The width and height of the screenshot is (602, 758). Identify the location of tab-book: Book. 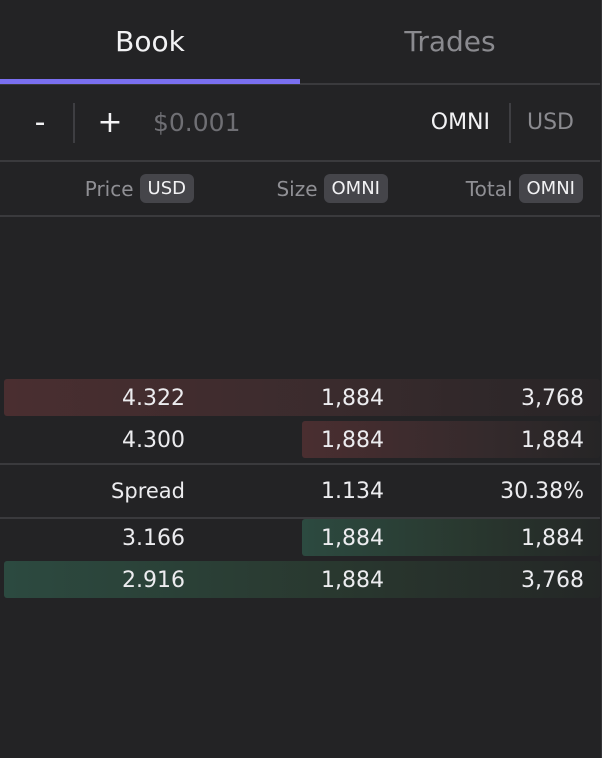
(150, 41).